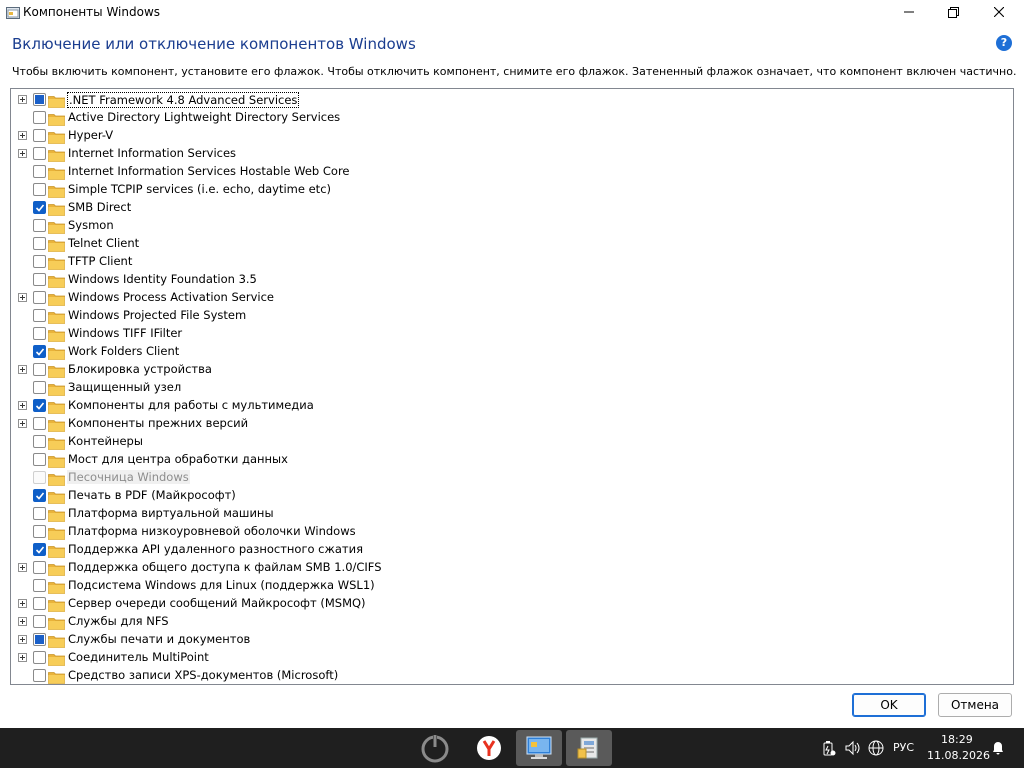 The height and width of the screenshot is (768, 1024). Describe the element at coordinates (511, 279) in the screenshot. I see `feature-row: Windows Identity Foundation 3.5` at that location.